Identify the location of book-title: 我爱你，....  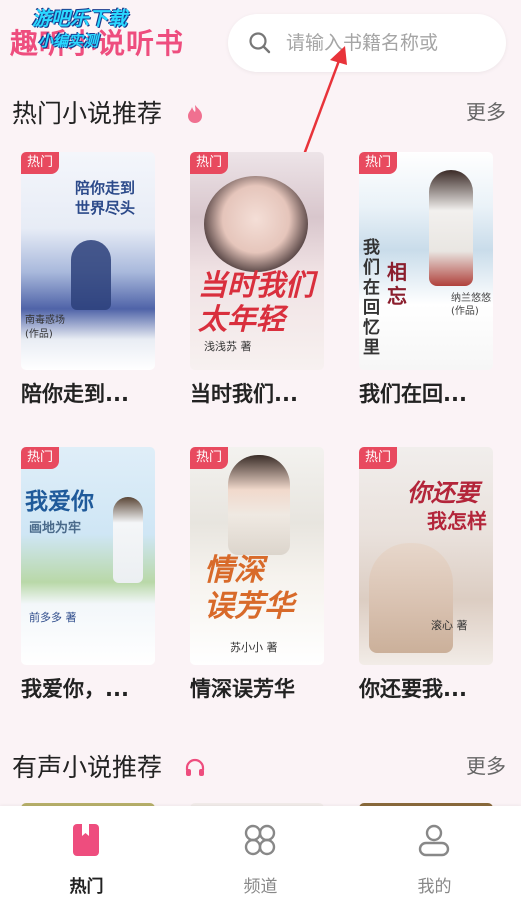
(91, 688).